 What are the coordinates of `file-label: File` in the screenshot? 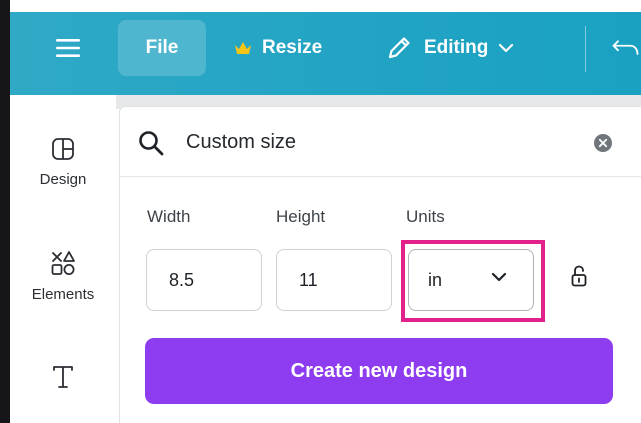 It's located at (162, 47).